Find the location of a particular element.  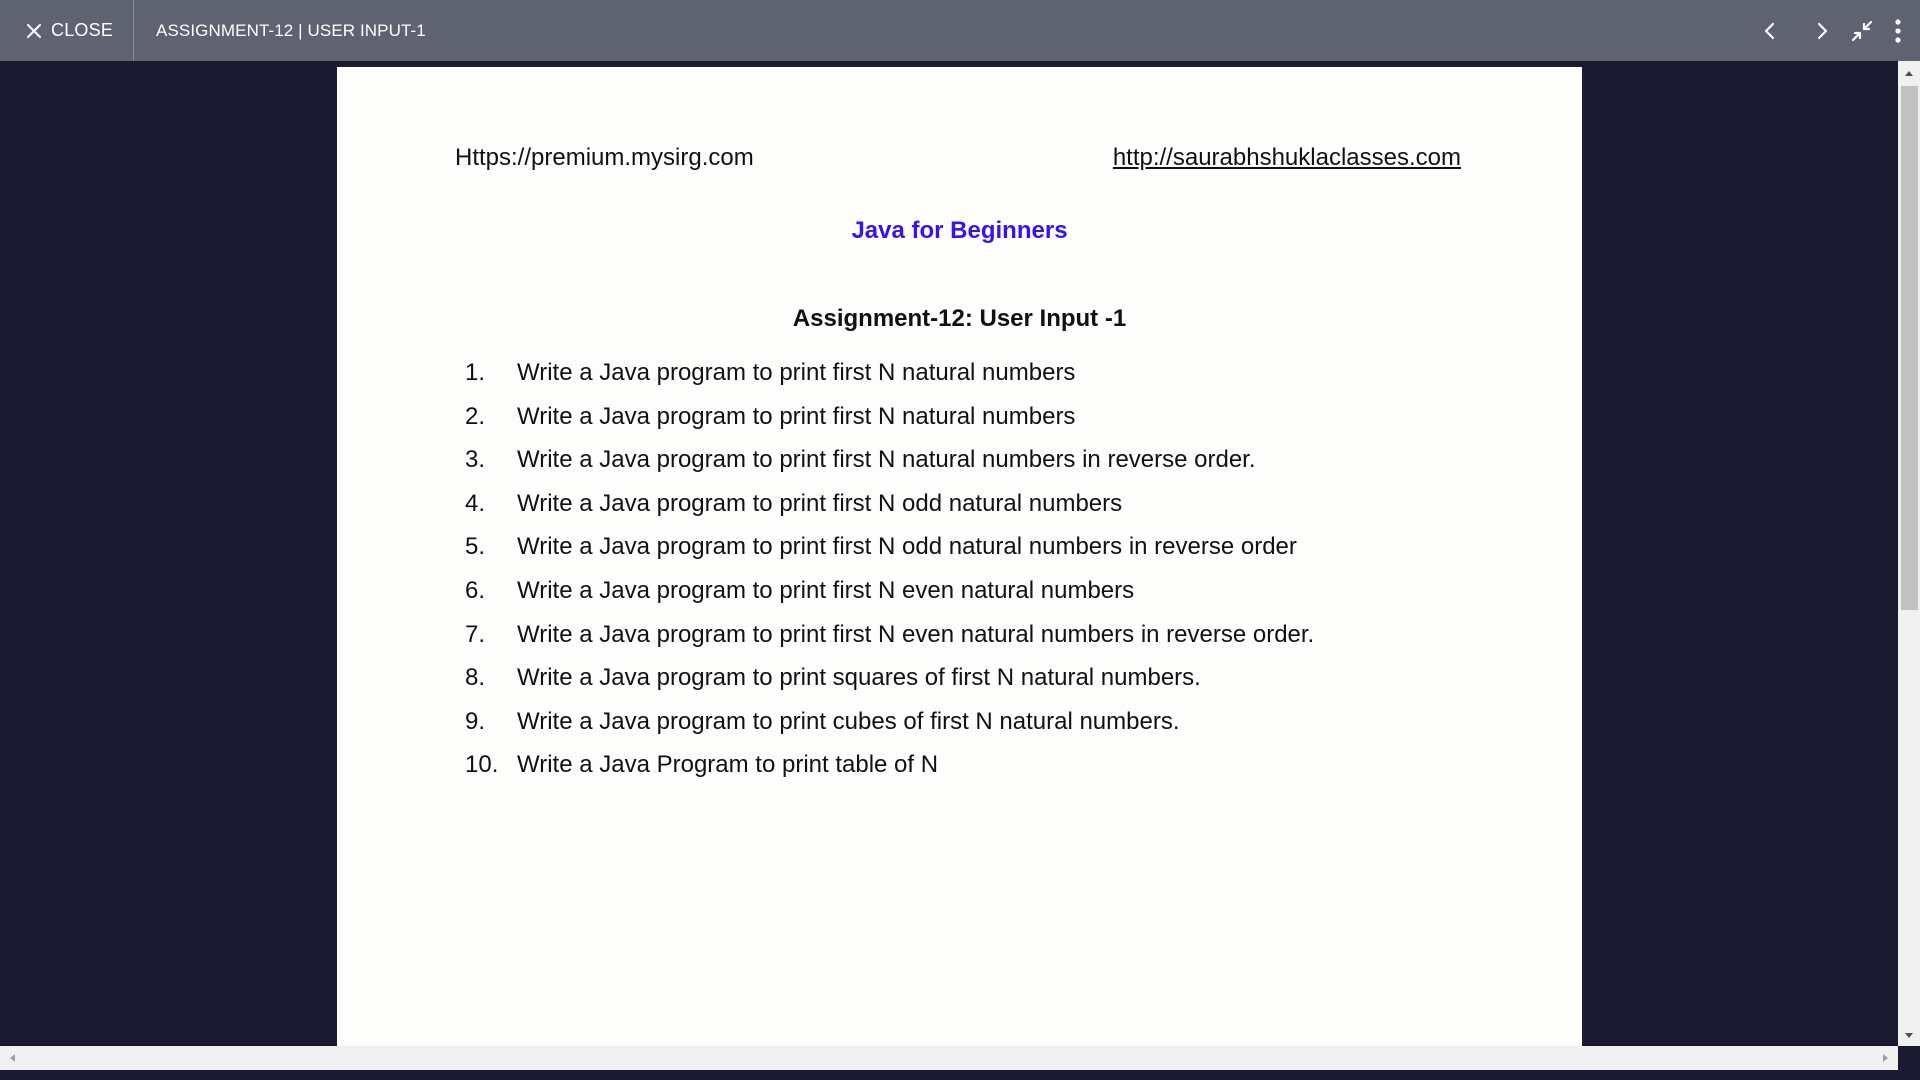

item-number: 7. is located at coordinates (475, 634).